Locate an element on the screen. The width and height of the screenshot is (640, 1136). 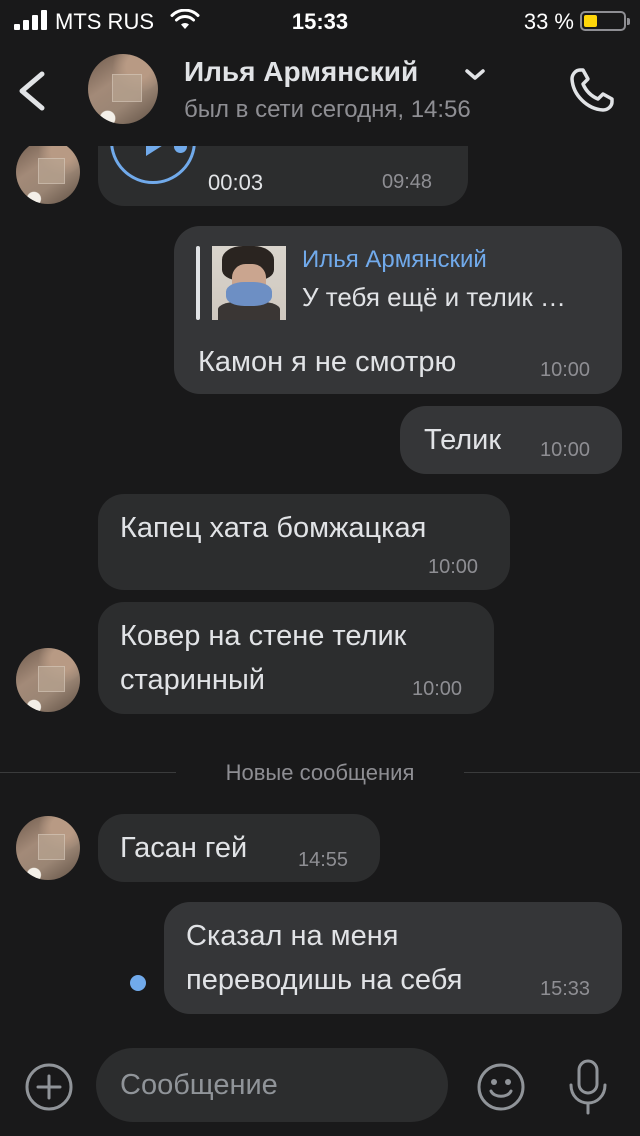
message-text: Камон я не смотрю is located at coordinates (327, 362).